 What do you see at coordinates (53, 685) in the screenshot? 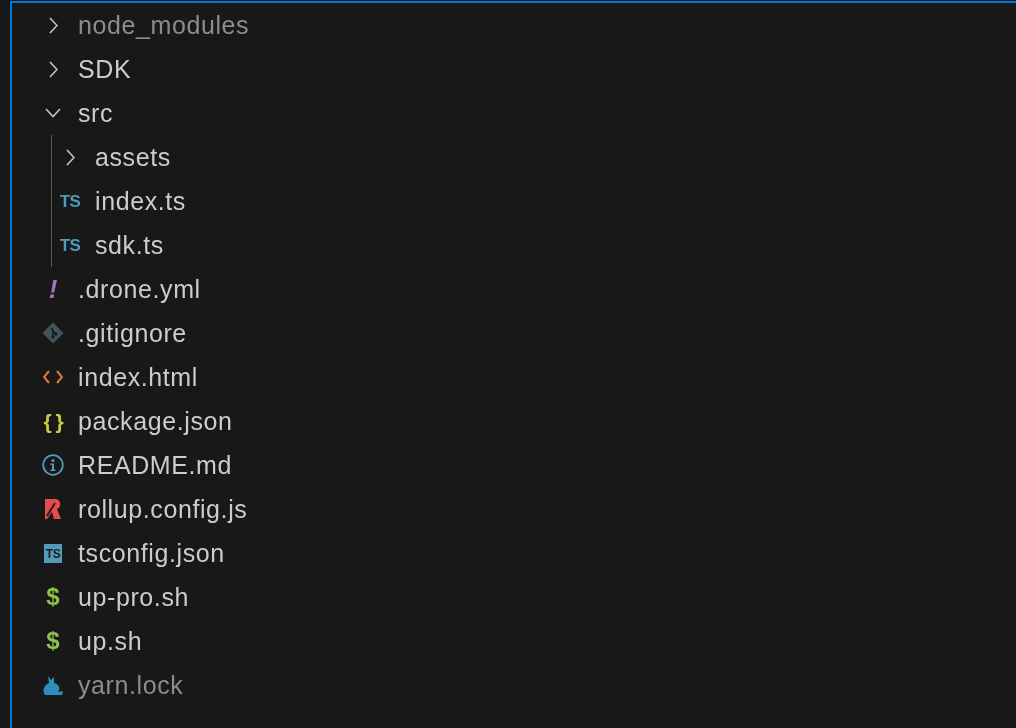
I see `cat-icon` at bounding box center [53, 685].